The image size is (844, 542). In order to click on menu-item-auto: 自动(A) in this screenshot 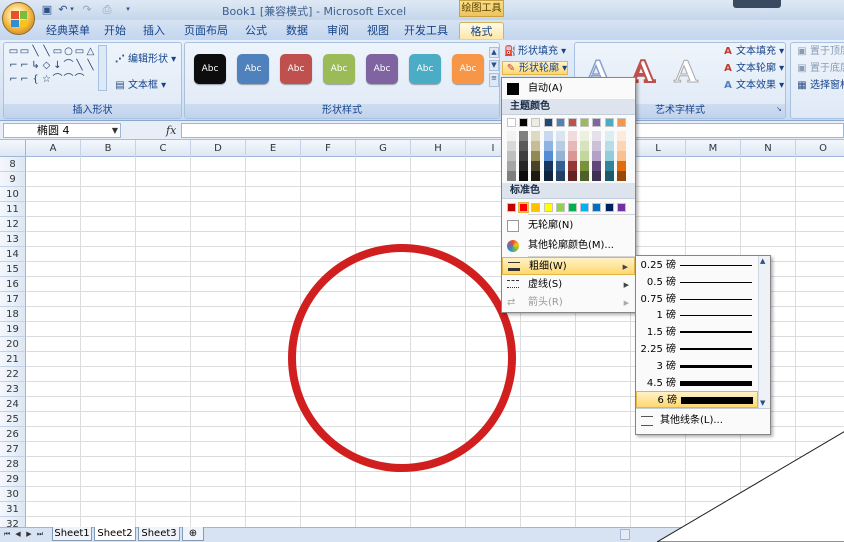, I will do `click(568, 89)`.